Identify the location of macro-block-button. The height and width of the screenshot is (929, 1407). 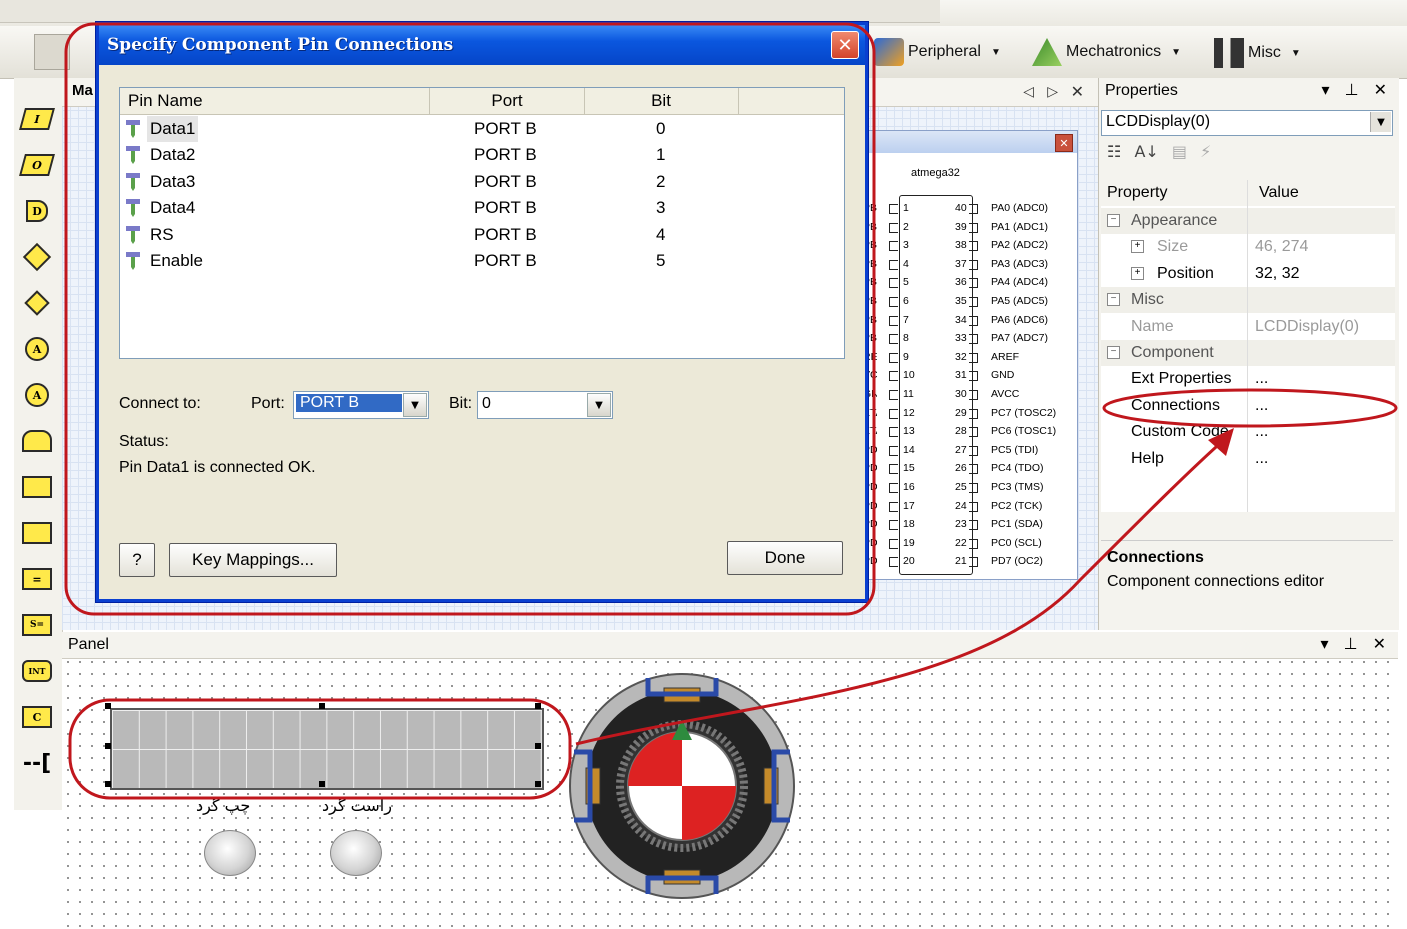
(37, 487).